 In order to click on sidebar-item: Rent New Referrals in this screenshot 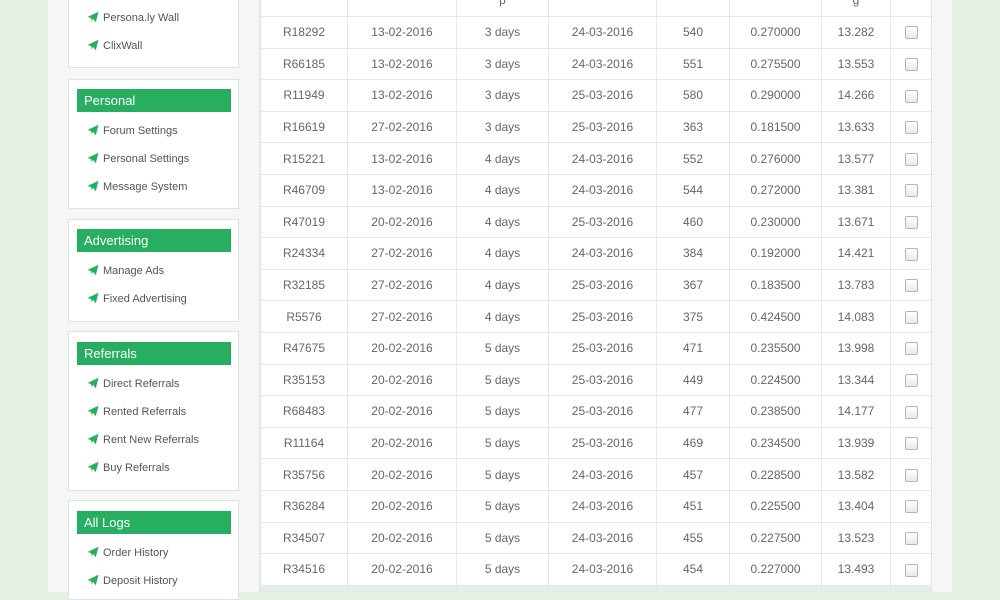, I will do `click(143, 440)`.